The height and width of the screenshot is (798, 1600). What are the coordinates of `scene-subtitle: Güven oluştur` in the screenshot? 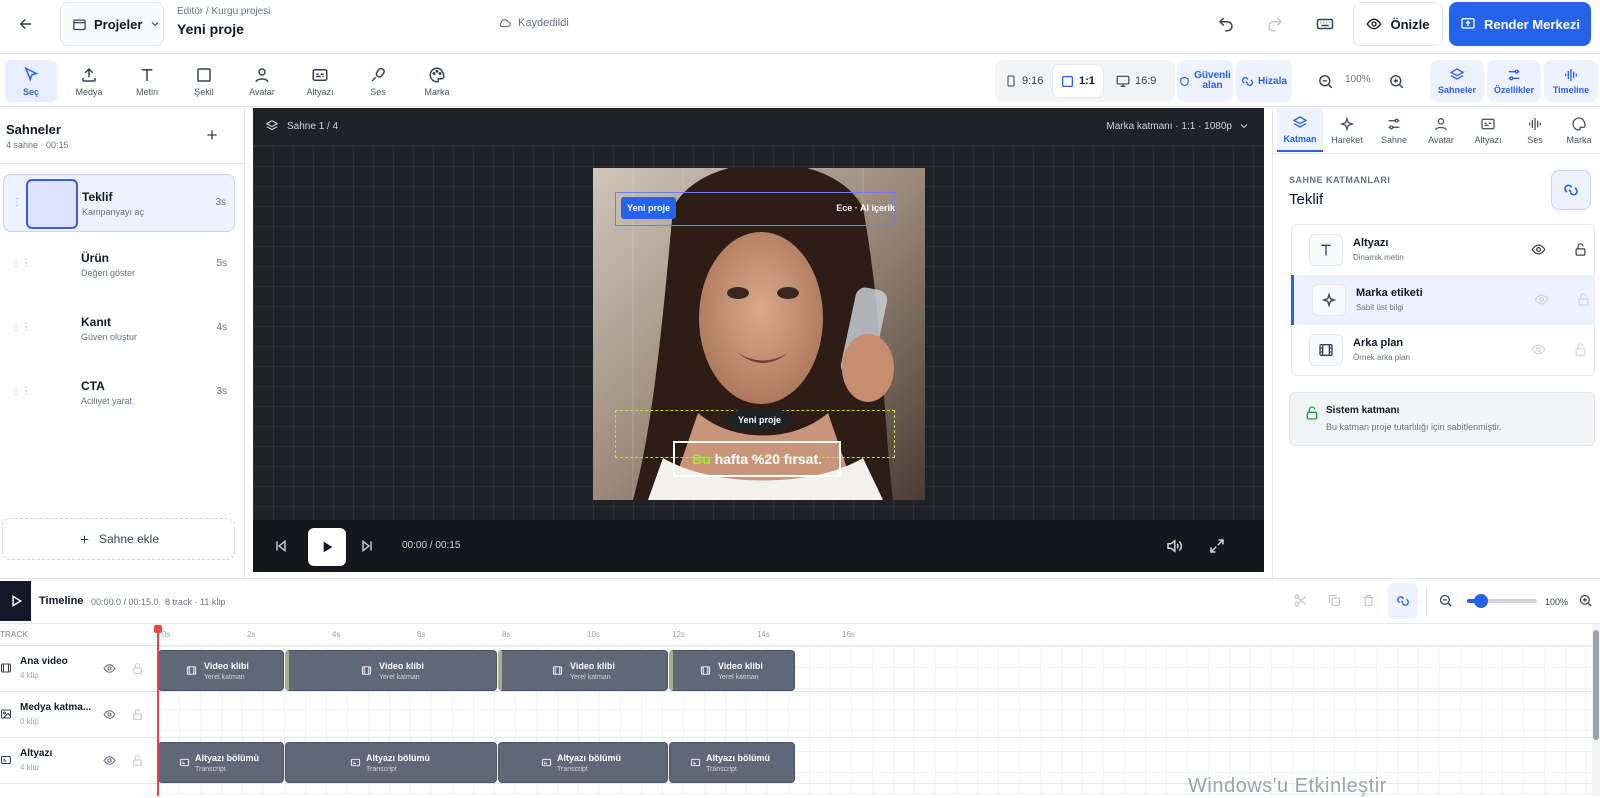 It's located at (109, 337).